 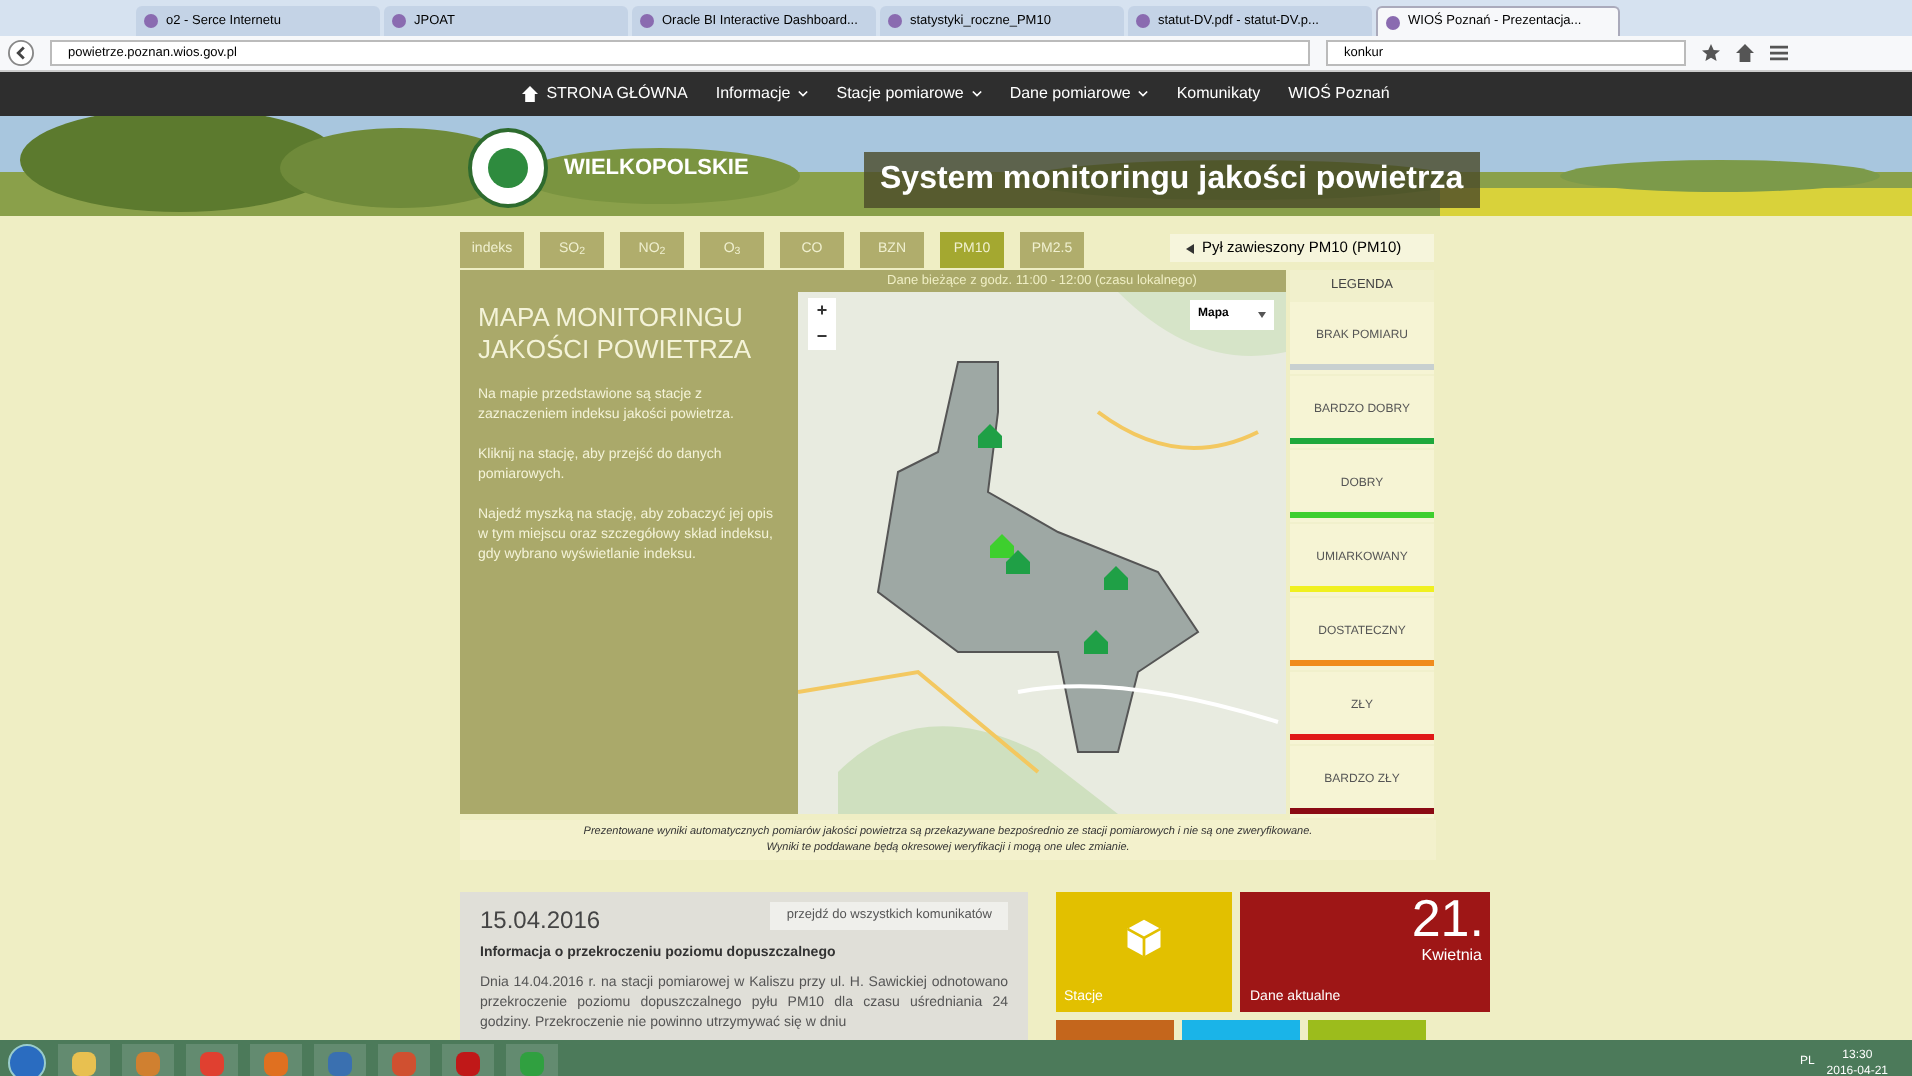 What do you see at coordinates (1339, 94) in the screenshot?
I see `nav-link: WIOŚ Poznań` at bounding box center [1339, 94].